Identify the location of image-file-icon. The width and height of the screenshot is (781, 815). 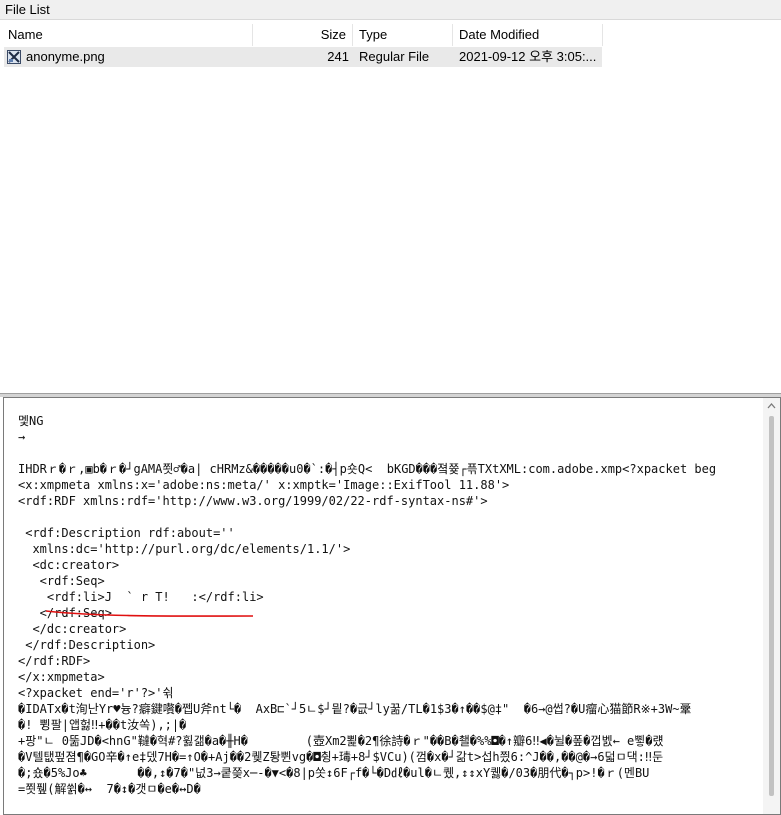
(14, 57).